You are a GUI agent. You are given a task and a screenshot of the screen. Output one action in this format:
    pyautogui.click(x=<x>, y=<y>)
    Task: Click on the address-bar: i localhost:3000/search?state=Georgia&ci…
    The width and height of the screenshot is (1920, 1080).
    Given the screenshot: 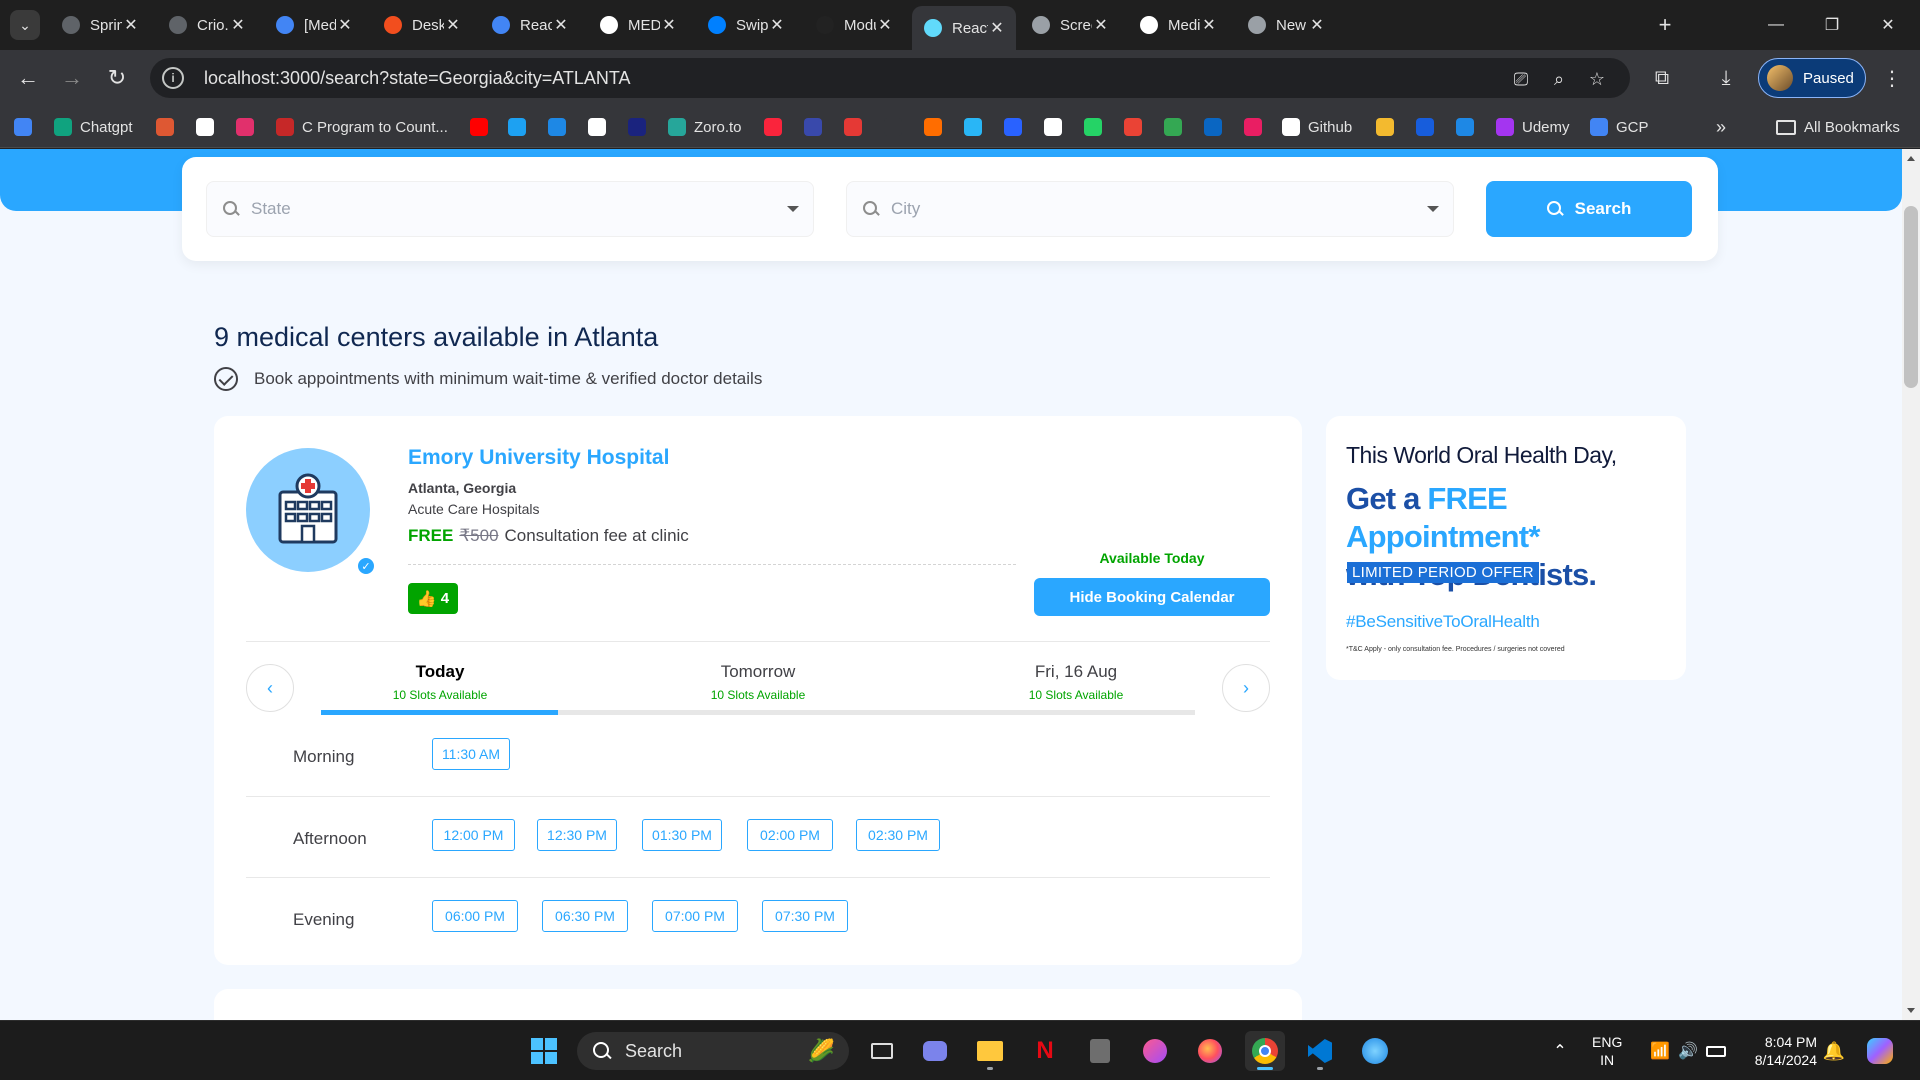 What is the action you would take?
    pyautogui.click(x=890, y=78)
    